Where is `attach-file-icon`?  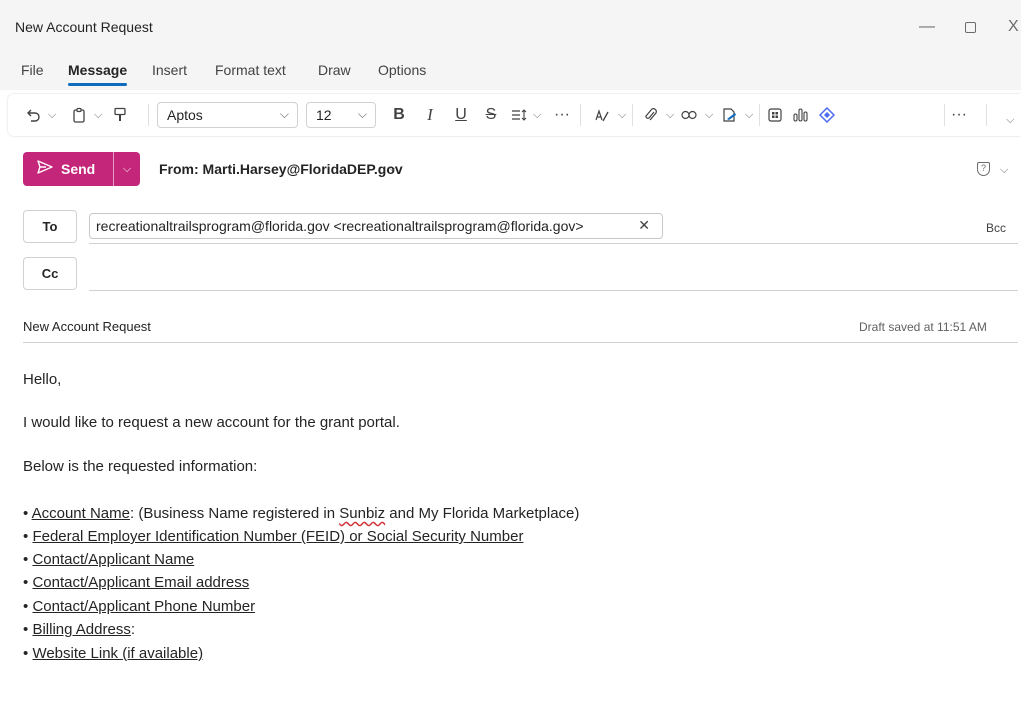 attach-file-icon is located at coordinates (651, 115).